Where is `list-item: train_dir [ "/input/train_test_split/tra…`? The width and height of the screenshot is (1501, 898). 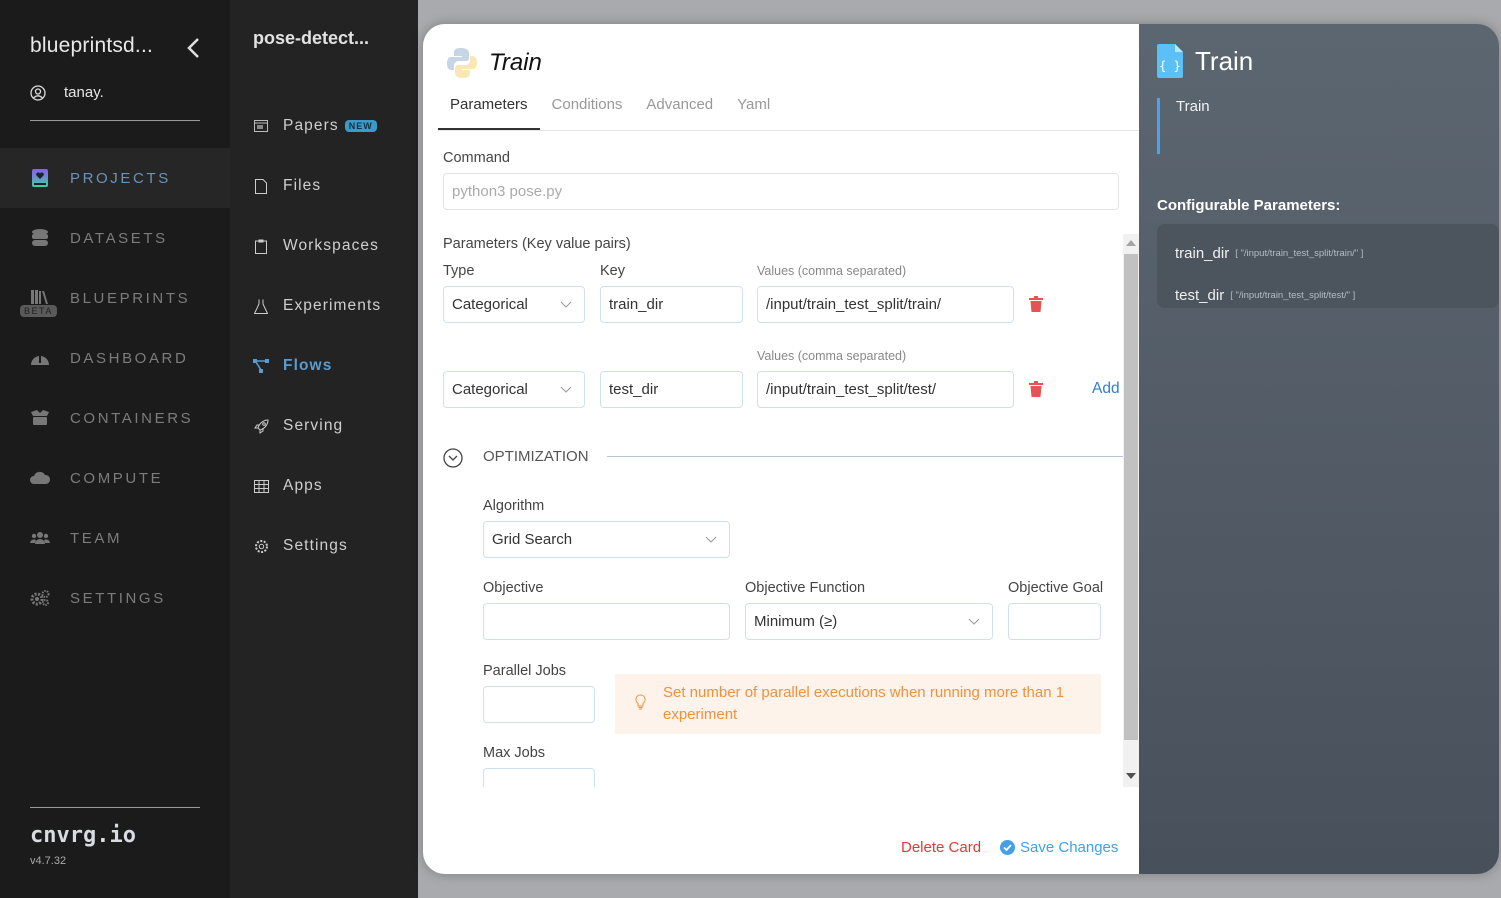 list-item: train_dir [ "/input/train_test_split/tra… is located at coordinates (1328, 253).